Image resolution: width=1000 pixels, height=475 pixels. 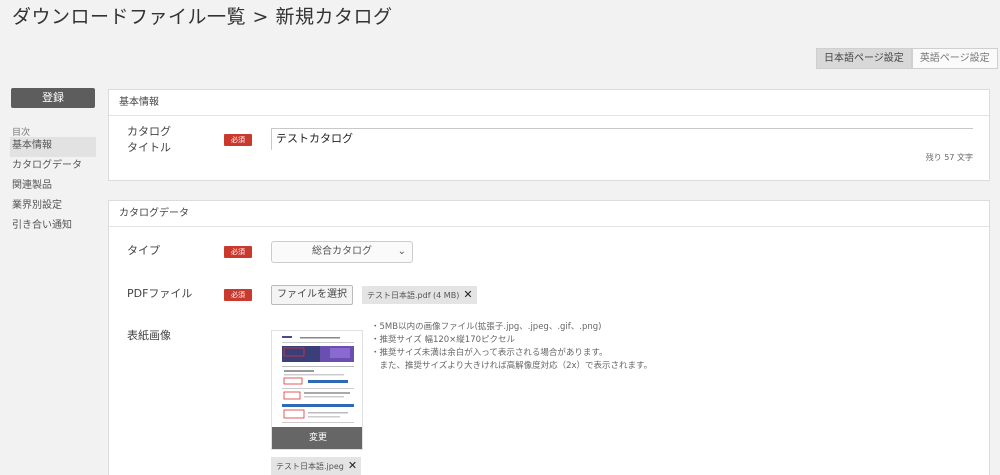 I want to click on tab-english-page: 英語ページ設定, so click(x=954, y=58).